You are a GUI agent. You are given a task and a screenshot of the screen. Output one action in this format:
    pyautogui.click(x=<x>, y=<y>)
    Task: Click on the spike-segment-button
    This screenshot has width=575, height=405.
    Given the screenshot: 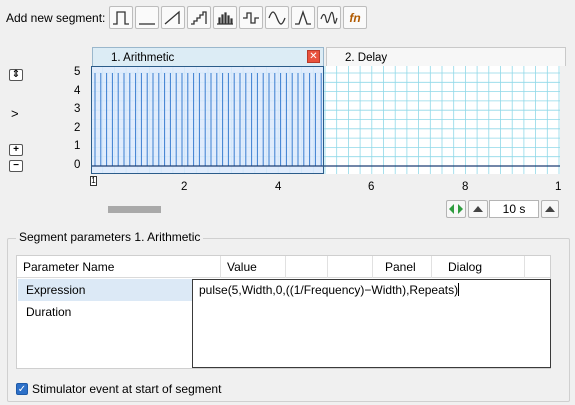 What is the action you would take?
    pyautogui.click(x=303, y=17)
    